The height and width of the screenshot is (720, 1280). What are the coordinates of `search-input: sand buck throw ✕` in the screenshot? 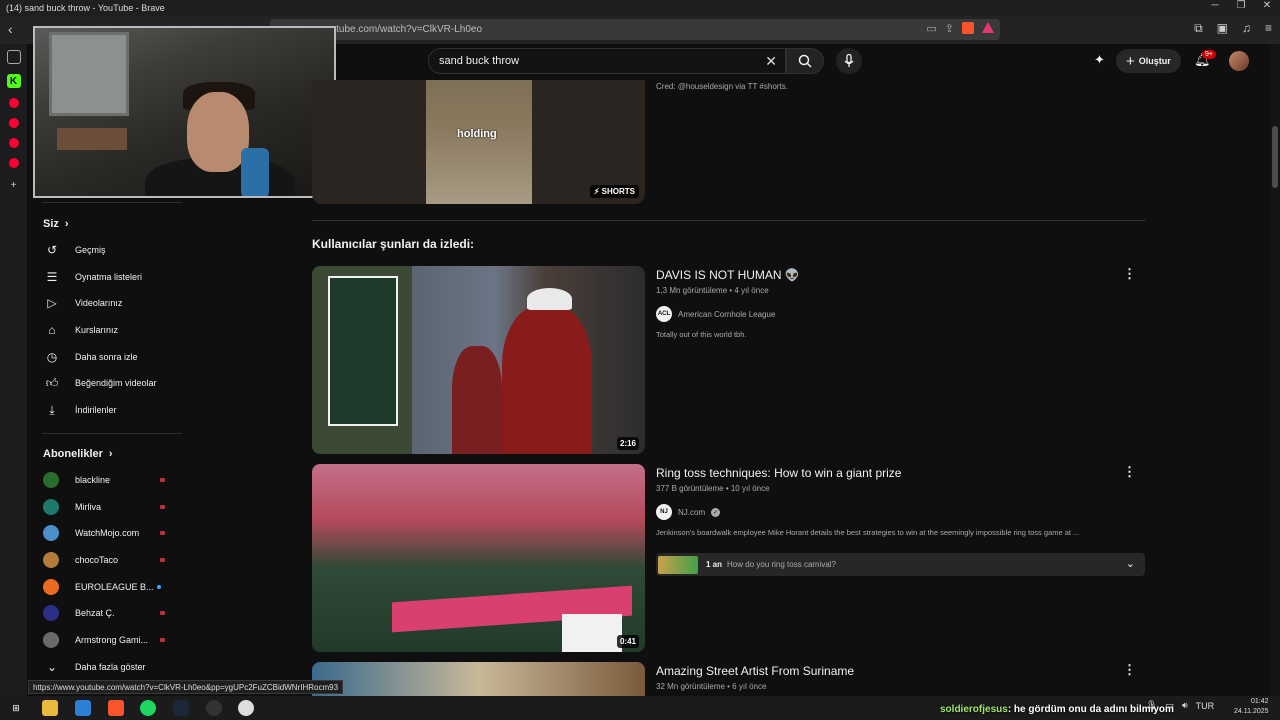 It's located at (607, 61).